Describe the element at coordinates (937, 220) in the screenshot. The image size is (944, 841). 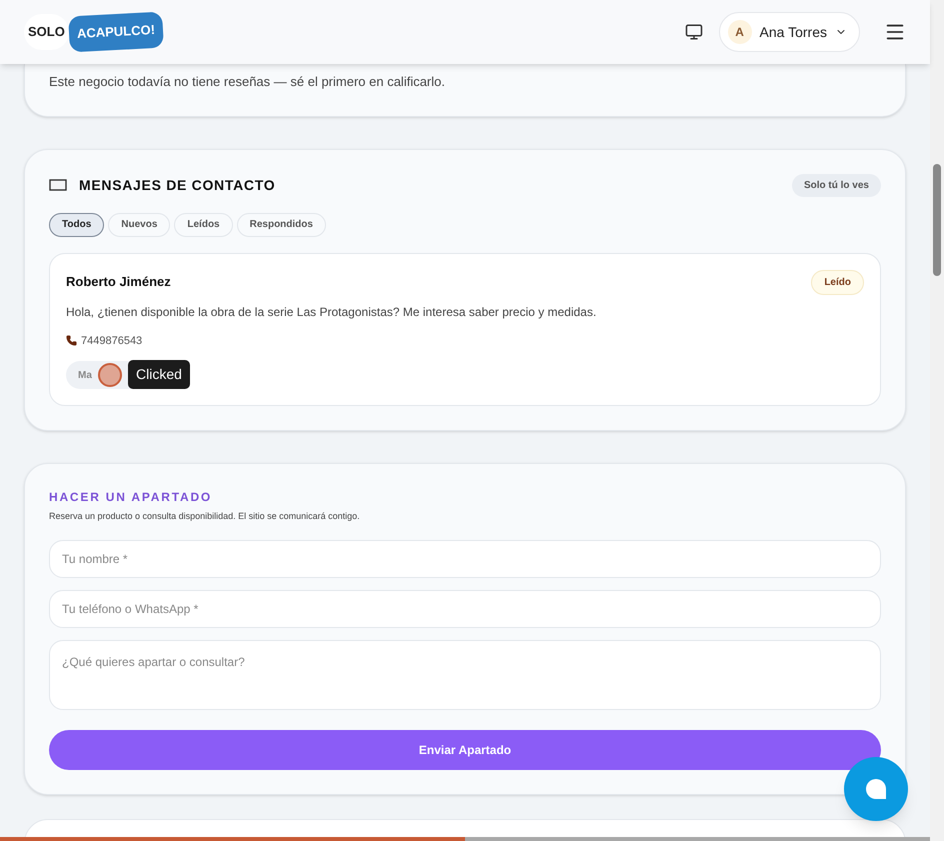
I see `scrollbar-thumb` at that location.